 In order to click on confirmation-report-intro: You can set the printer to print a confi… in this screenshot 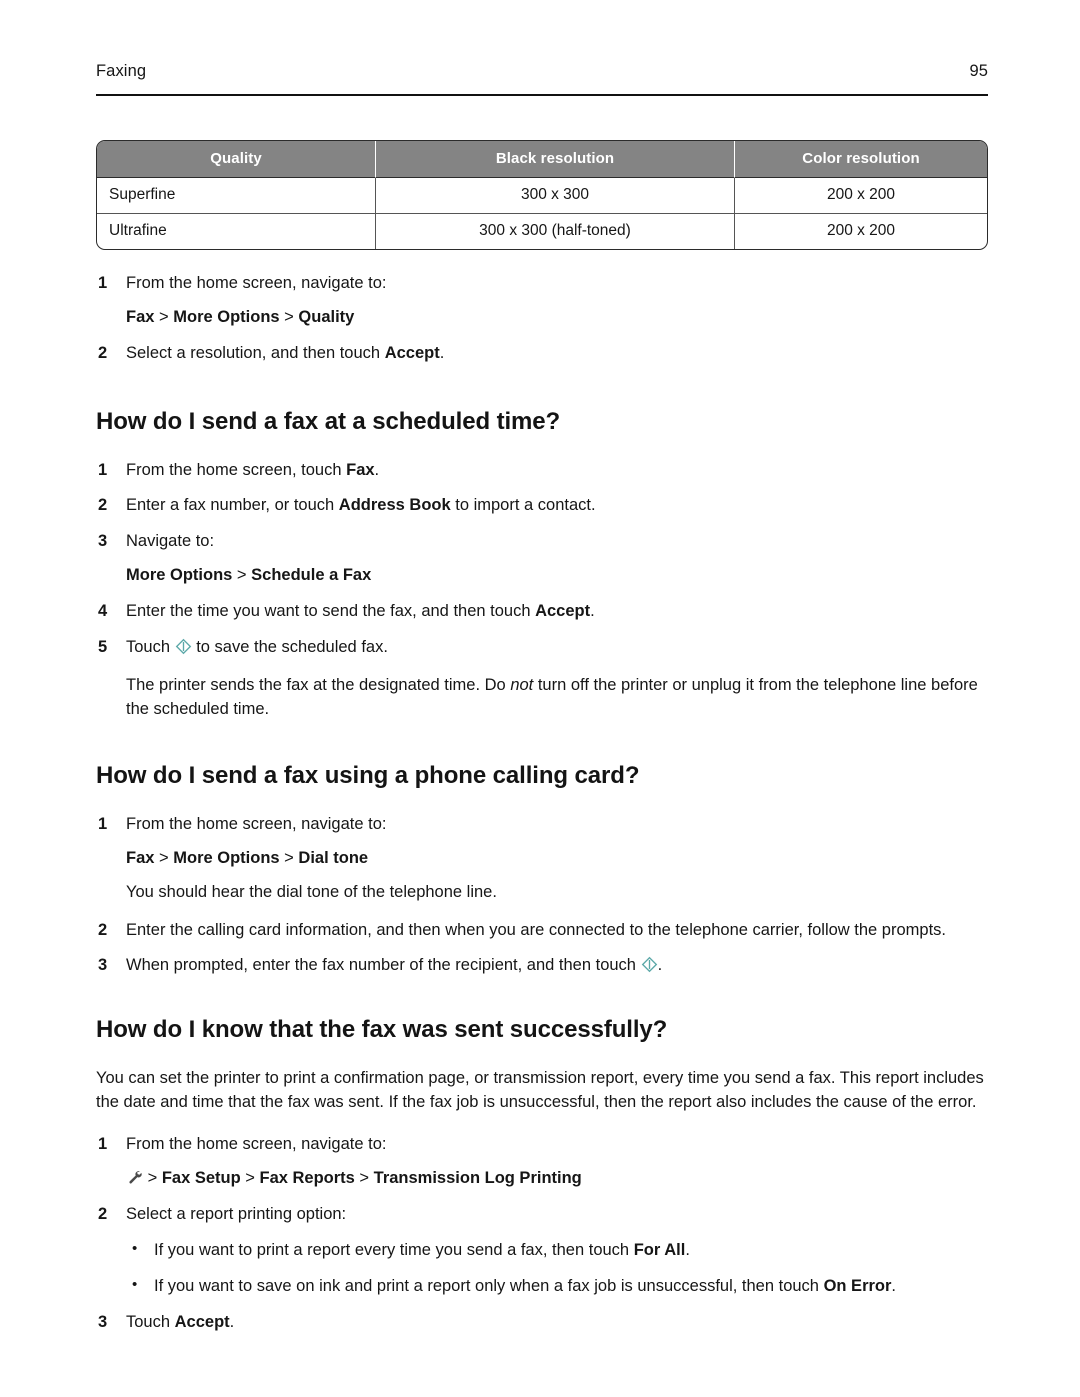, I will do `click(540, 1090)`.